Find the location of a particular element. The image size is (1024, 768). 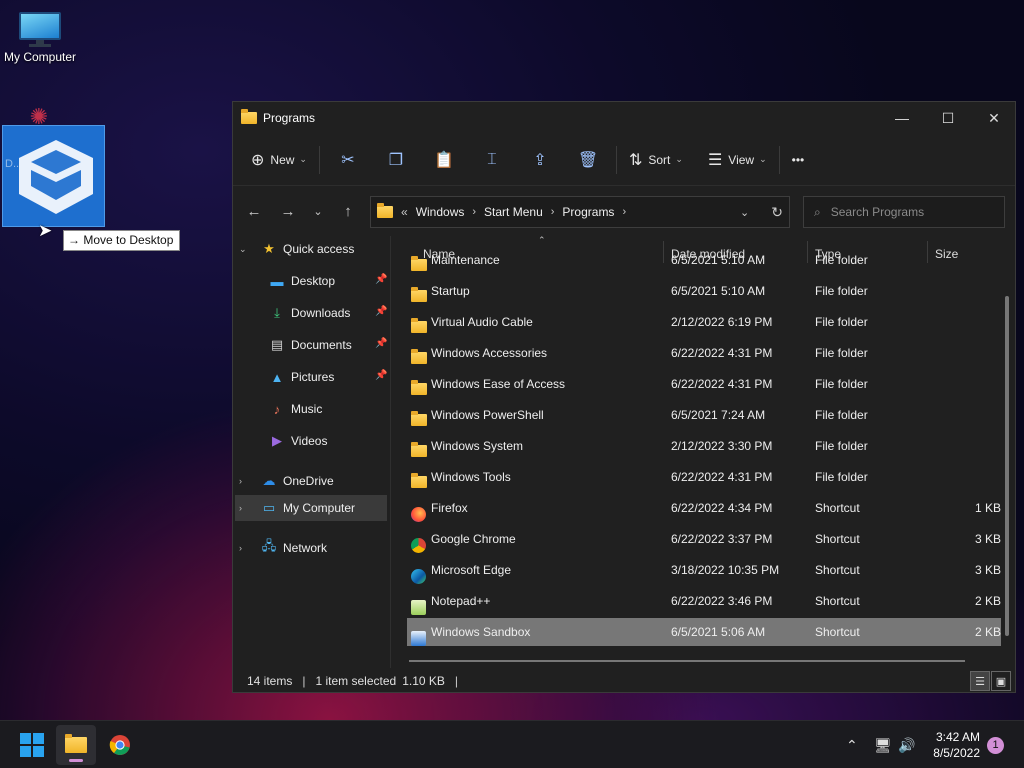

toolbar-divider is located at coordinates (616, 159).